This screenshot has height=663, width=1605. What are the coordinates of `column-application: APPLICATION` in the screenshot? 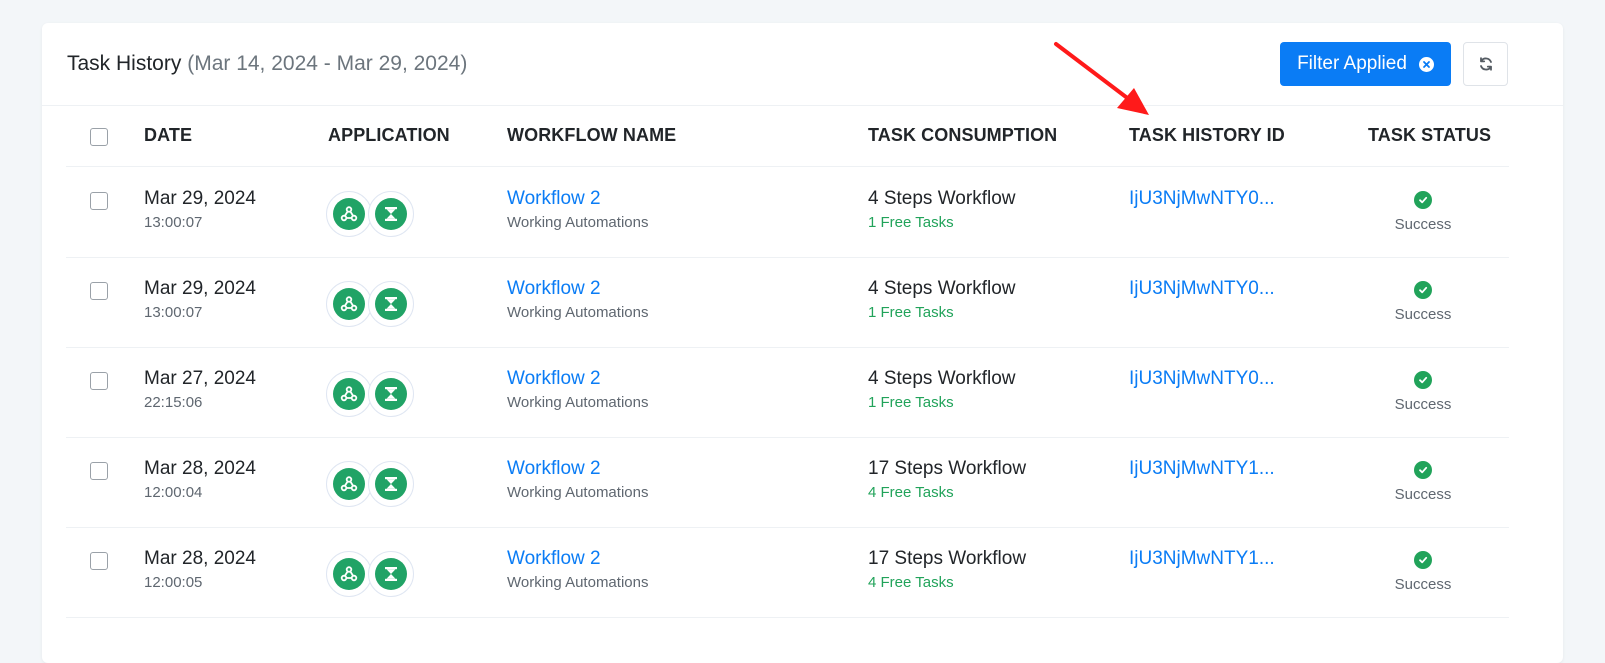 It's located at (389, 135).